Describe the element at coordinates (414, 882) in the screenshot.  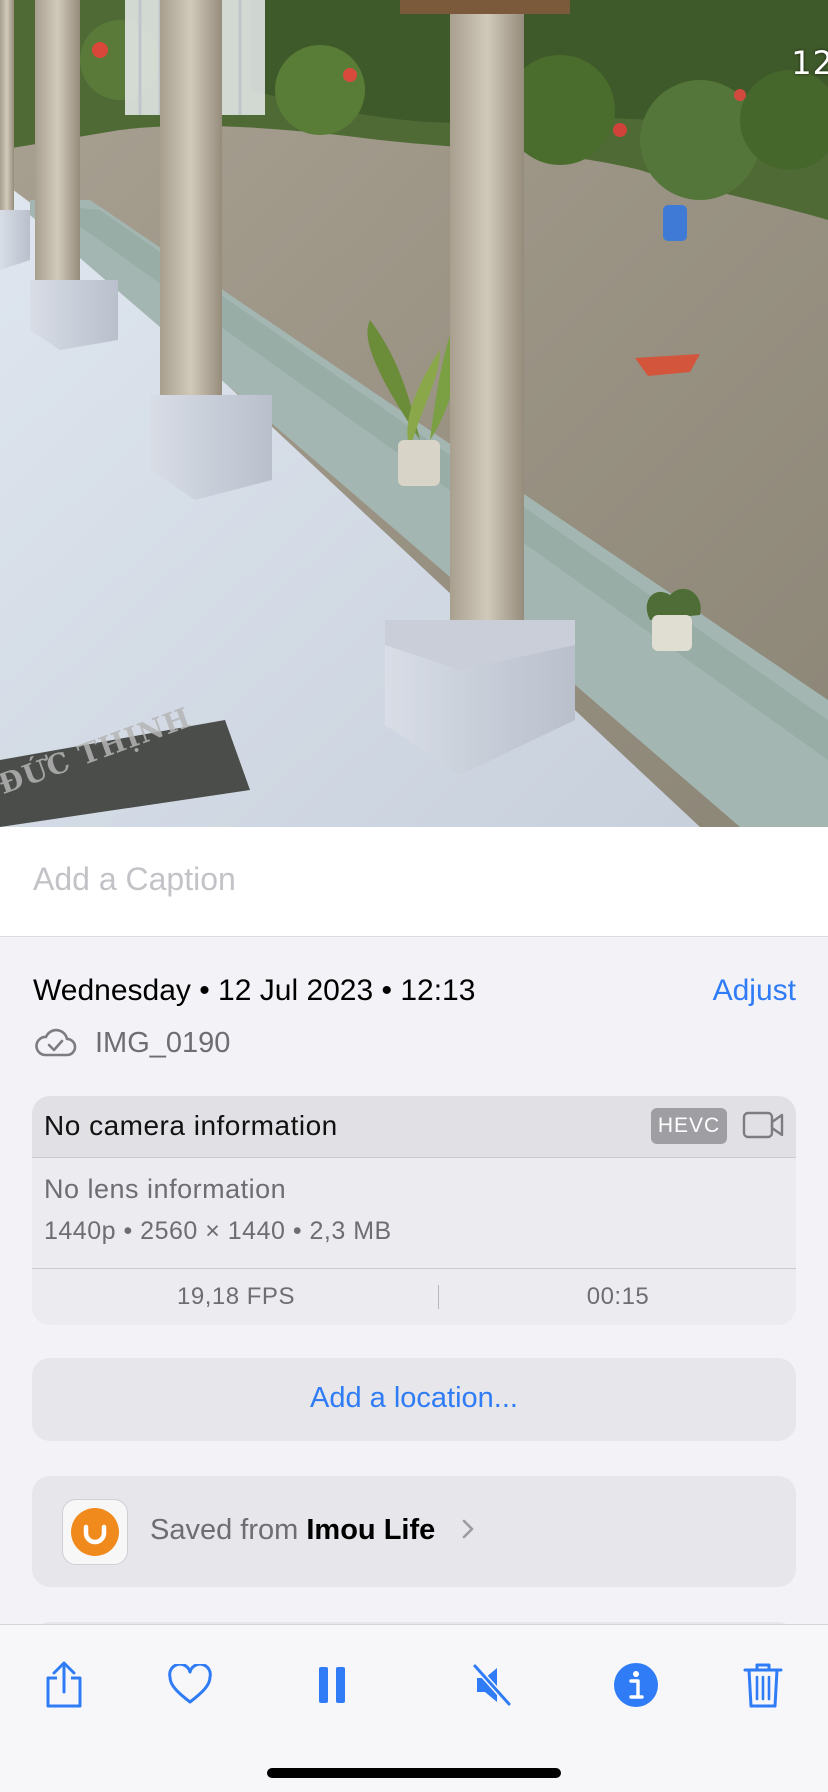
I see `caption-area: Add a Caption` at that location.